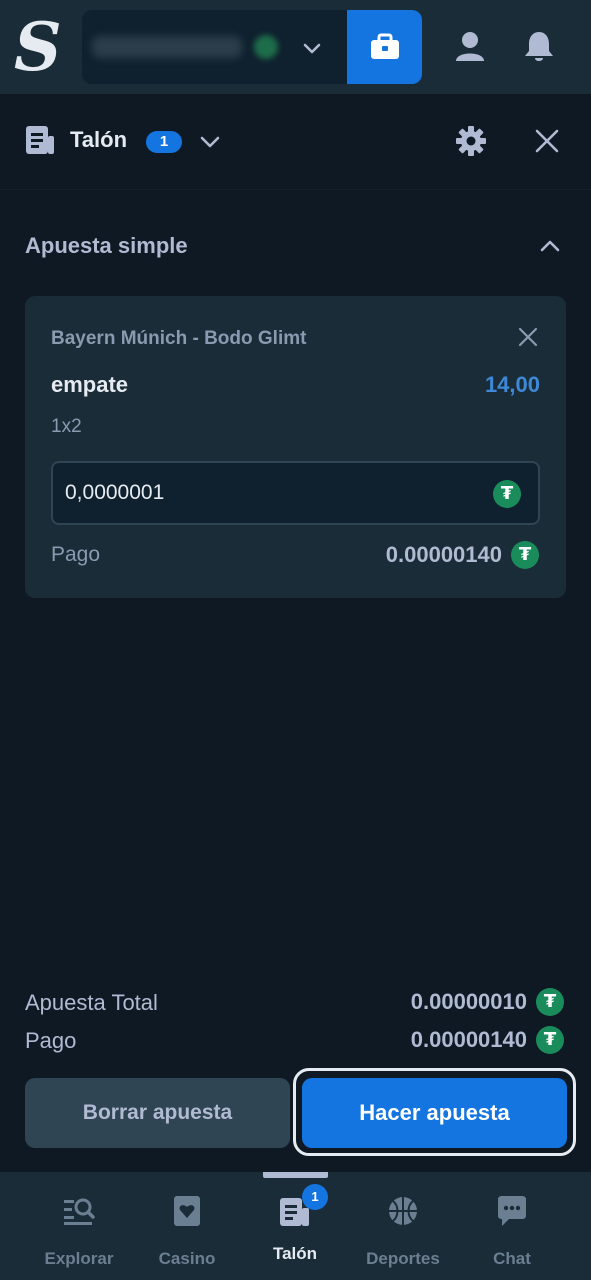 Image resolution: width=591 pixels, height=1280 pixels. Describe the element at coordinates (66, 426) in the screenshot. I see `bet-market: 1x2` at that location.